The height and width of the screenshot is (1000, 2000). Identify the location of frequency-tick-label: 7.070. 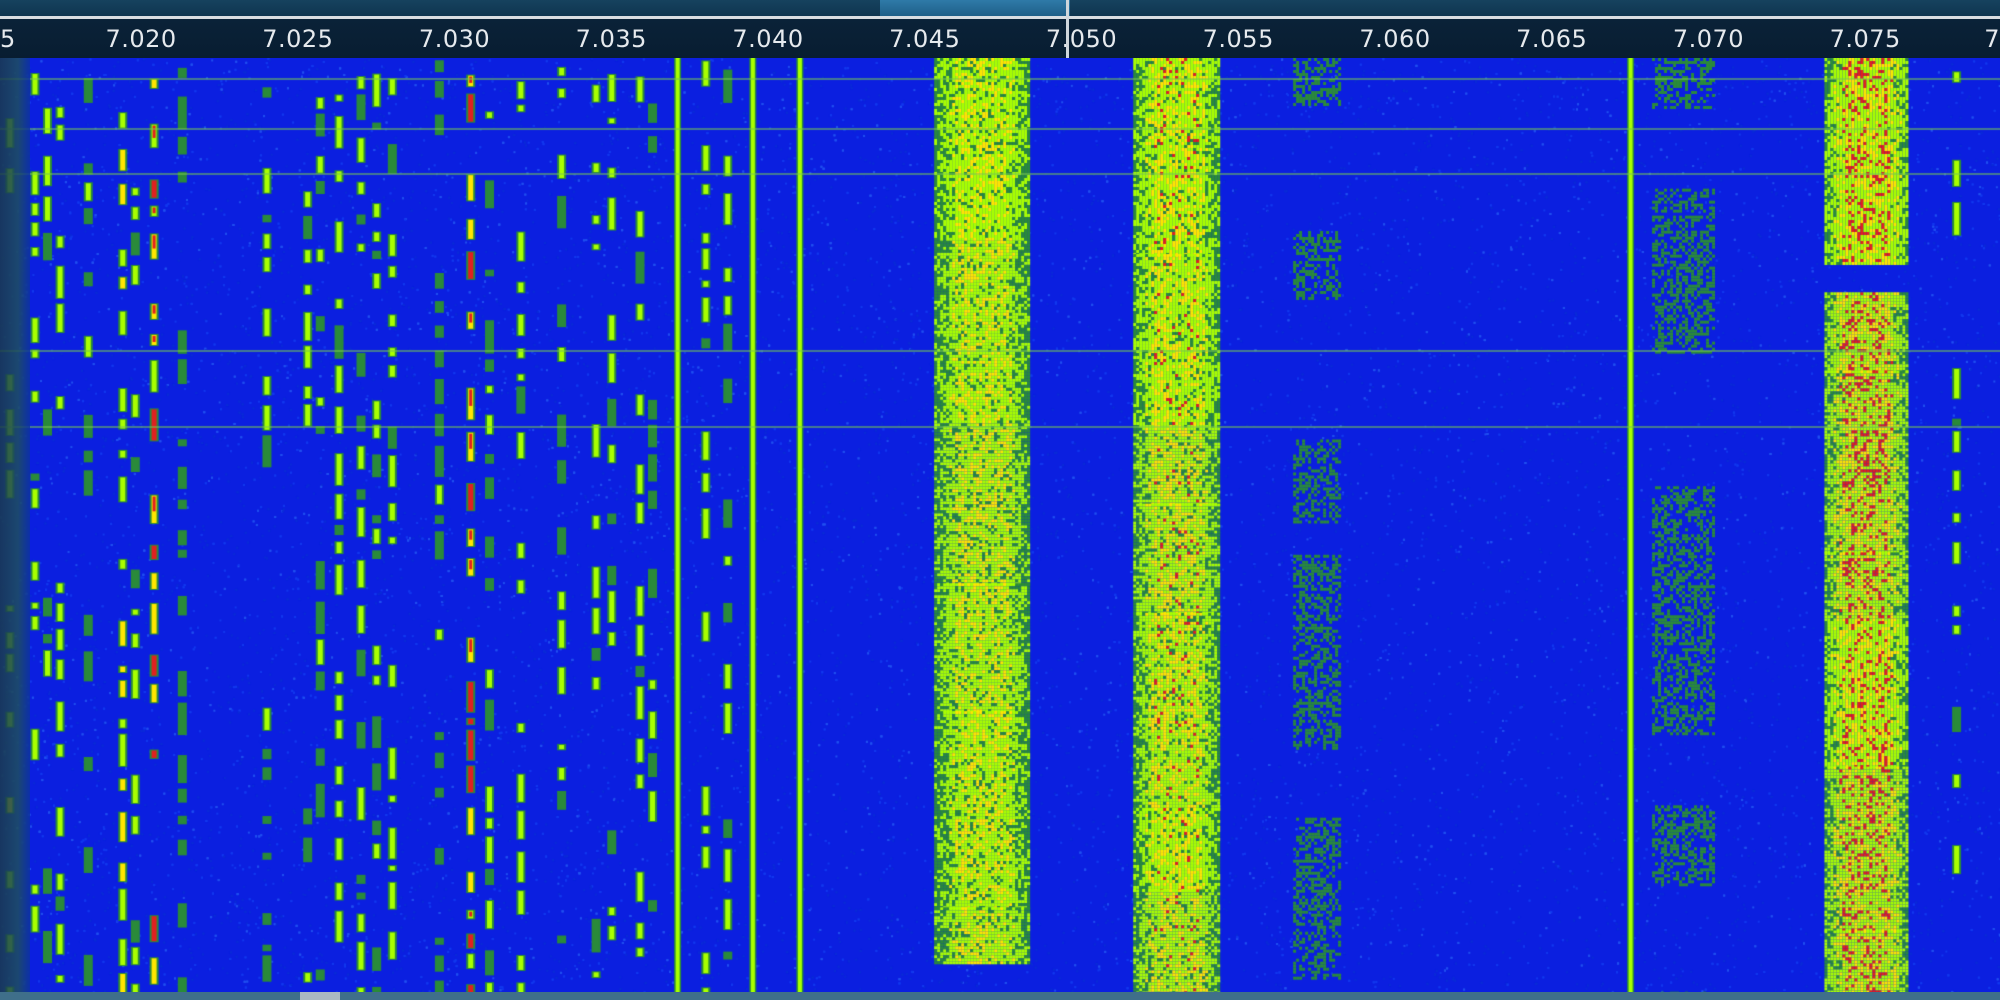
(1708, 39).